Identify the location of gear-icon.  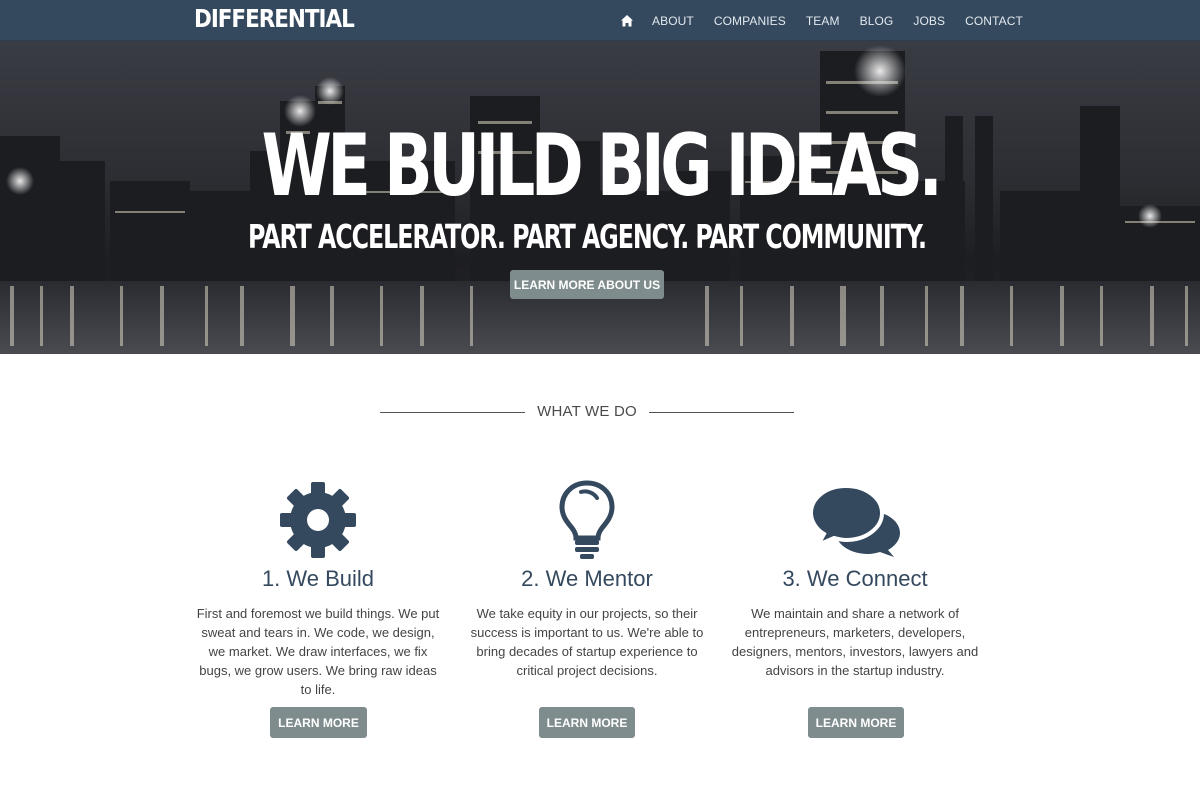
(318, 520).